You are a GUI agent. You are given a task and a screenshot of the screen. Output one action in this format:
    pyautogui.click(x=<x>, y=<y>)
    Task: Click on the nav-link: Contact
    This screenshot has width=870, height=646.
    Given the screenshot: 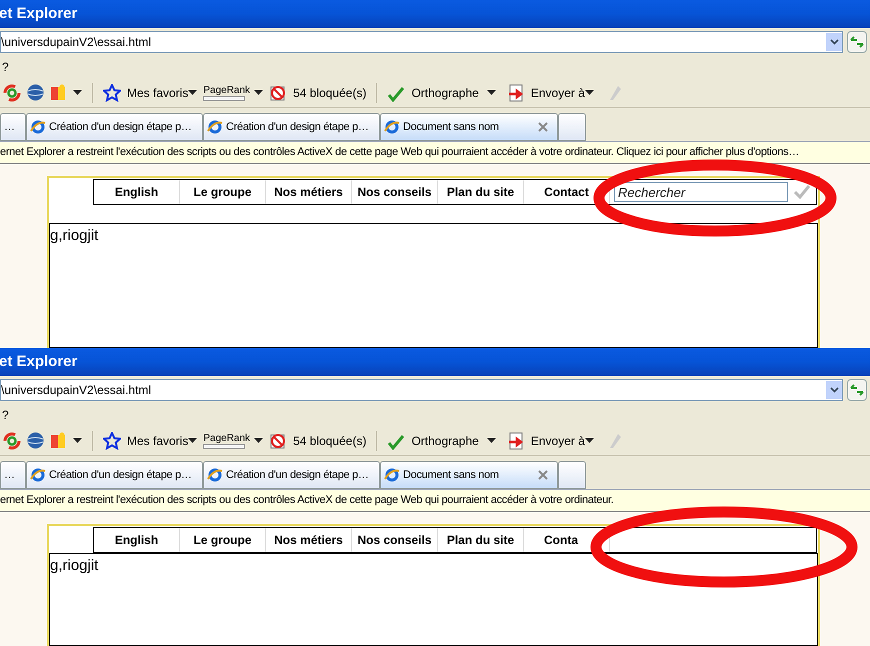 What is the action you would take?
    pyautogui.click(x=567, y=192)
    